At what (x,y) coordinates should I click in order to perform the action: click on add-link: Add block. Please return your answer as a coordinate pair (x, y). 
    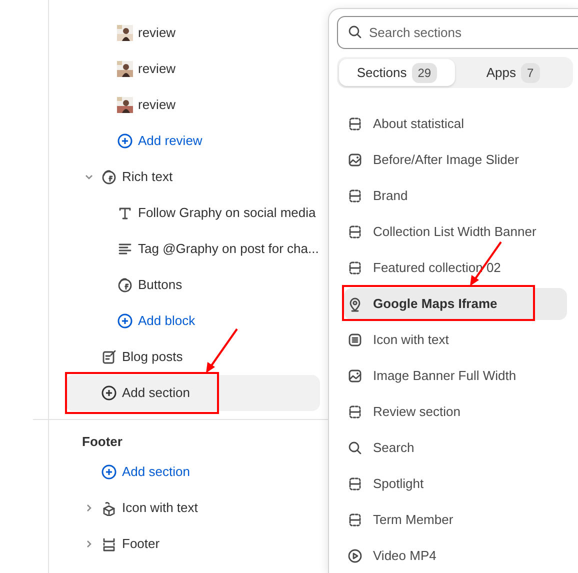
    Looking at the image, I should click on (192, 321).